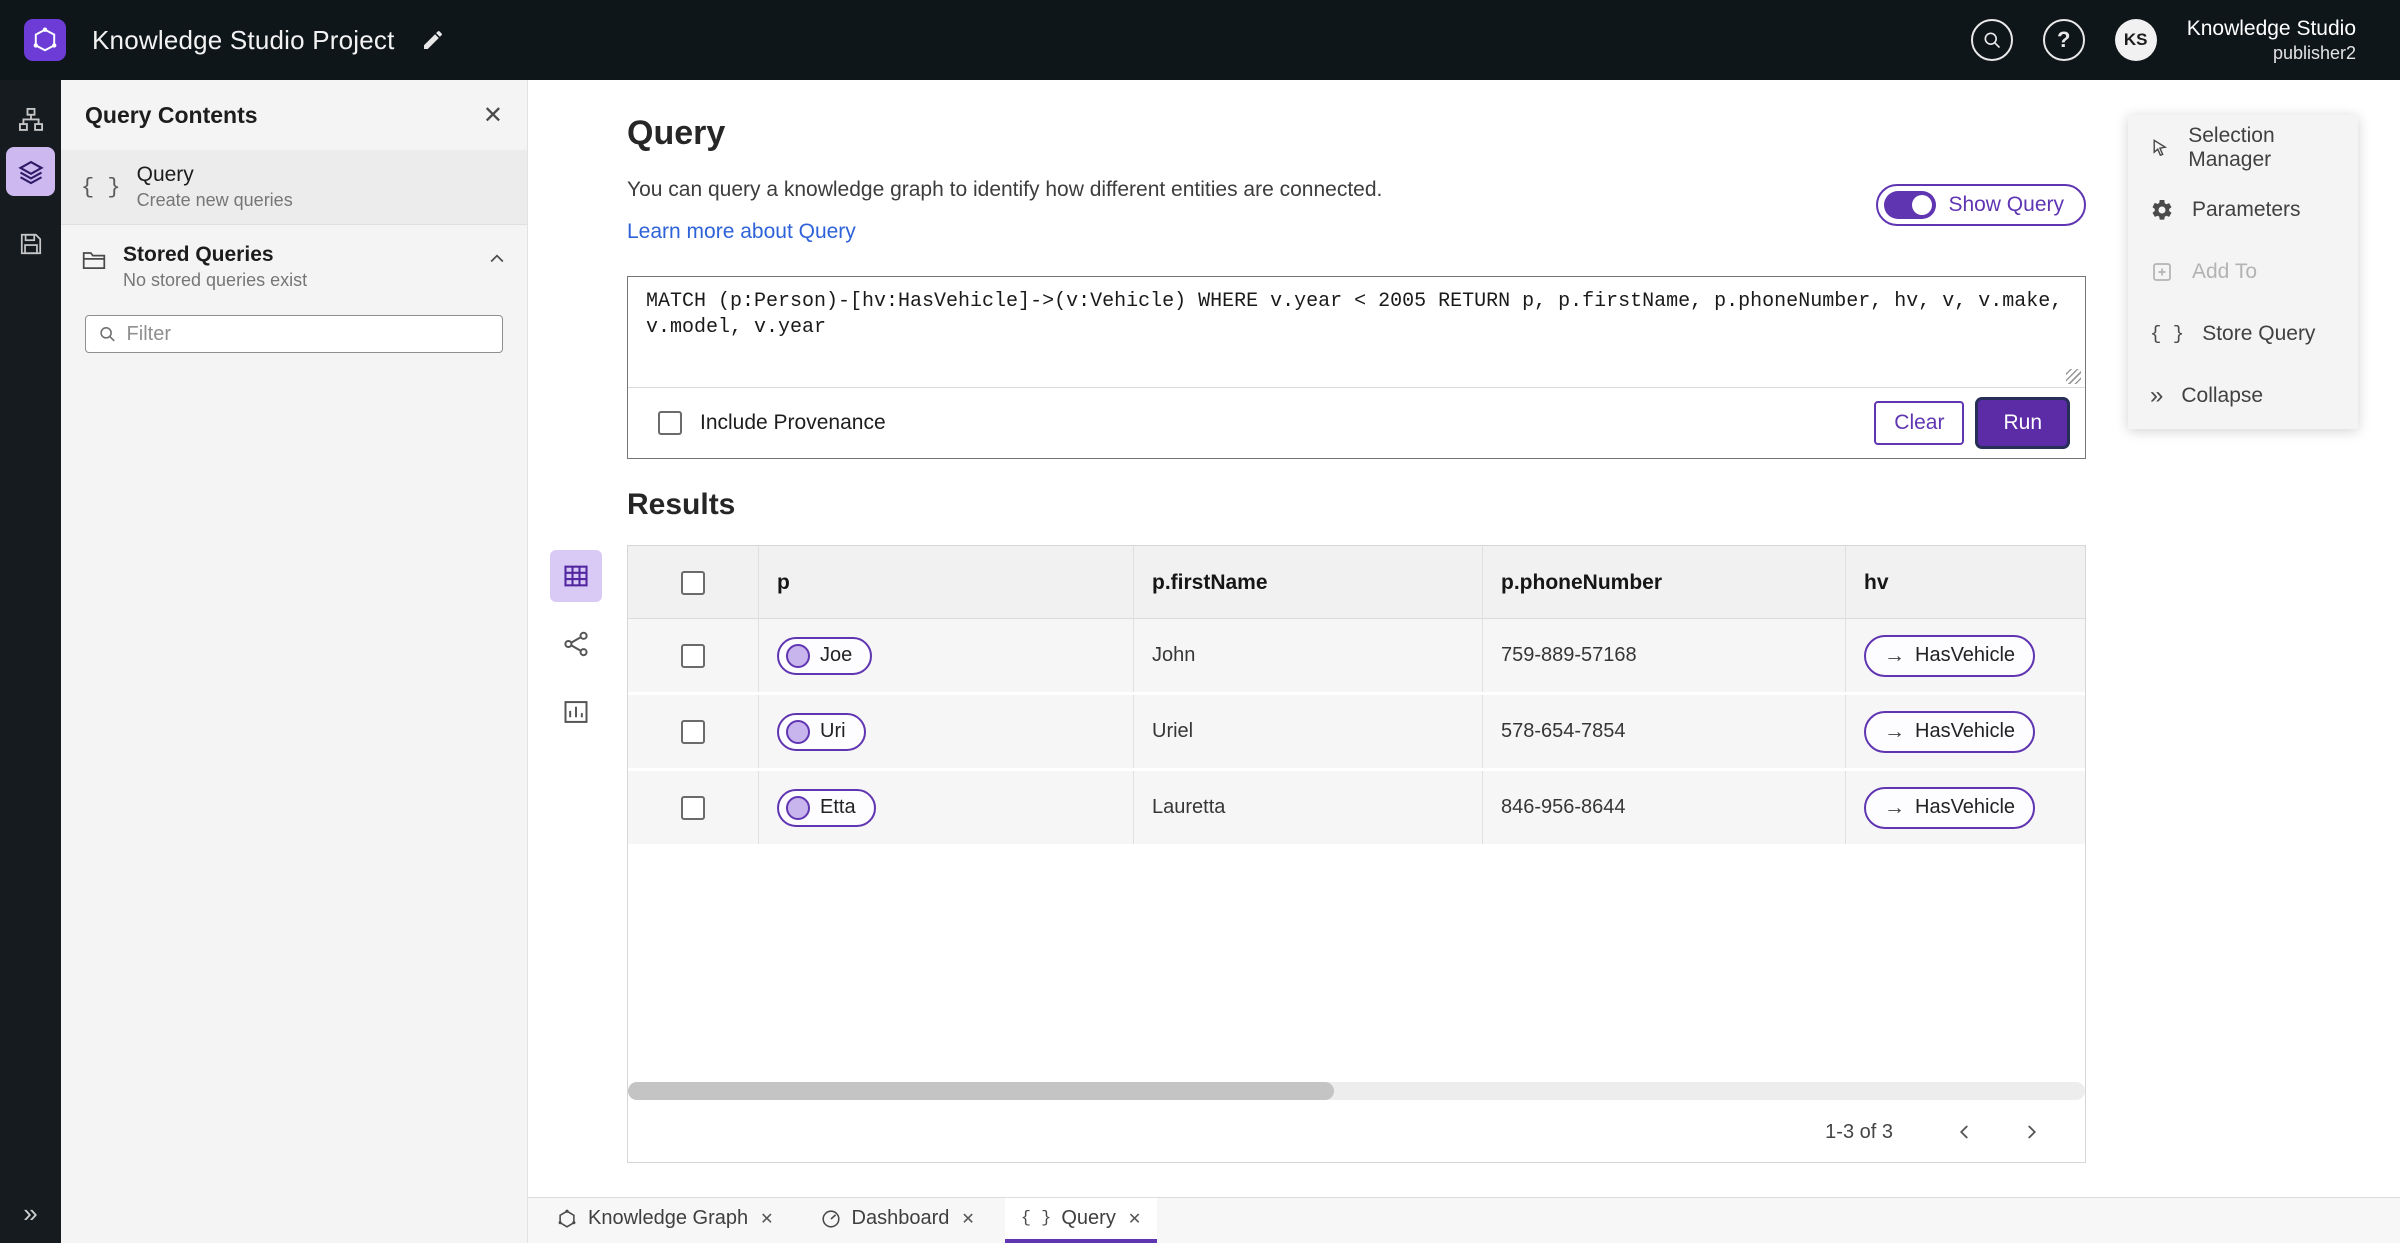 This screenshot has width=2400, height=1243. What do you see at coordinates (693, 582) in the screenshot?
I see `select-all-checkbox` at bounding box center [693, 582].